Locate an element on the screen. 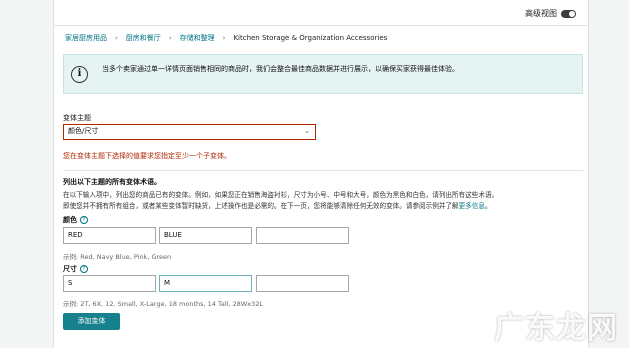 The width and height of the screenshot is (629, 348). breadcrumb-item-home-kitchen: 家居厨房用品 is located at coordinates (86, 38).